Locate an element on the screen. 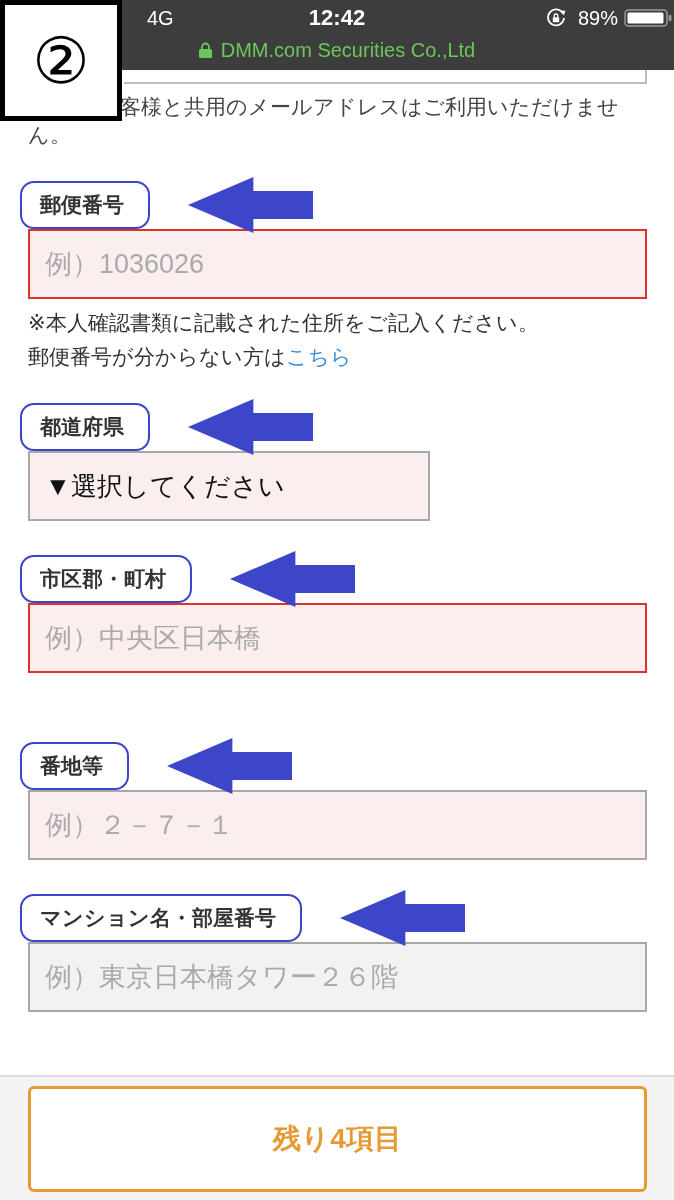  padlock-icon is located at coordinates (205, 50).